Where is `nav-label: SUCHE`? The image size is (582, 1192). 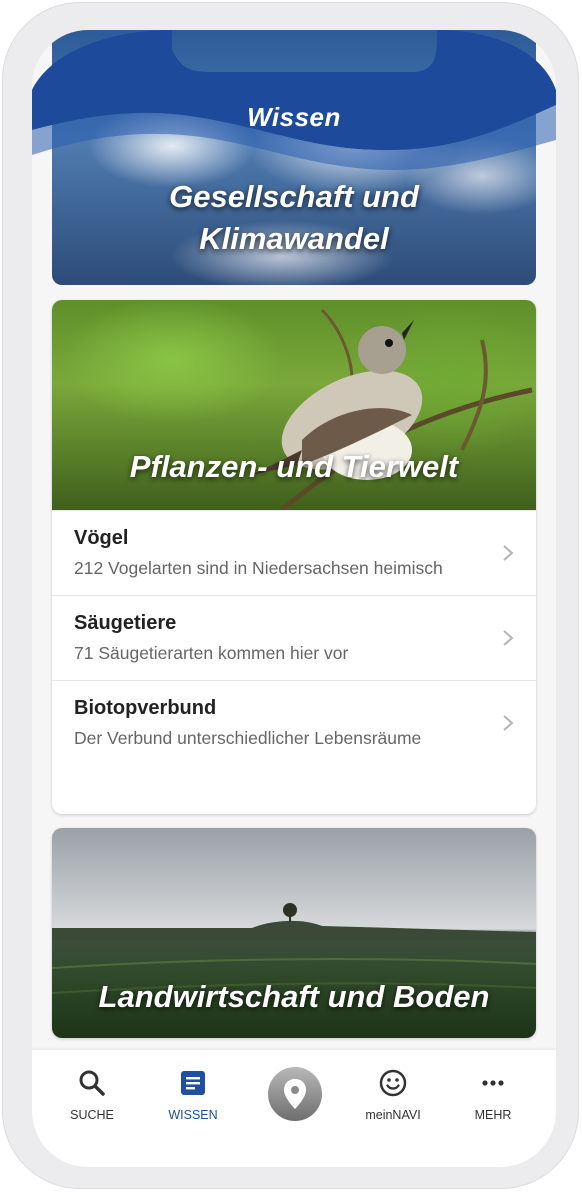 nav-label: SUCHE is located at coordinates (92, 1115).